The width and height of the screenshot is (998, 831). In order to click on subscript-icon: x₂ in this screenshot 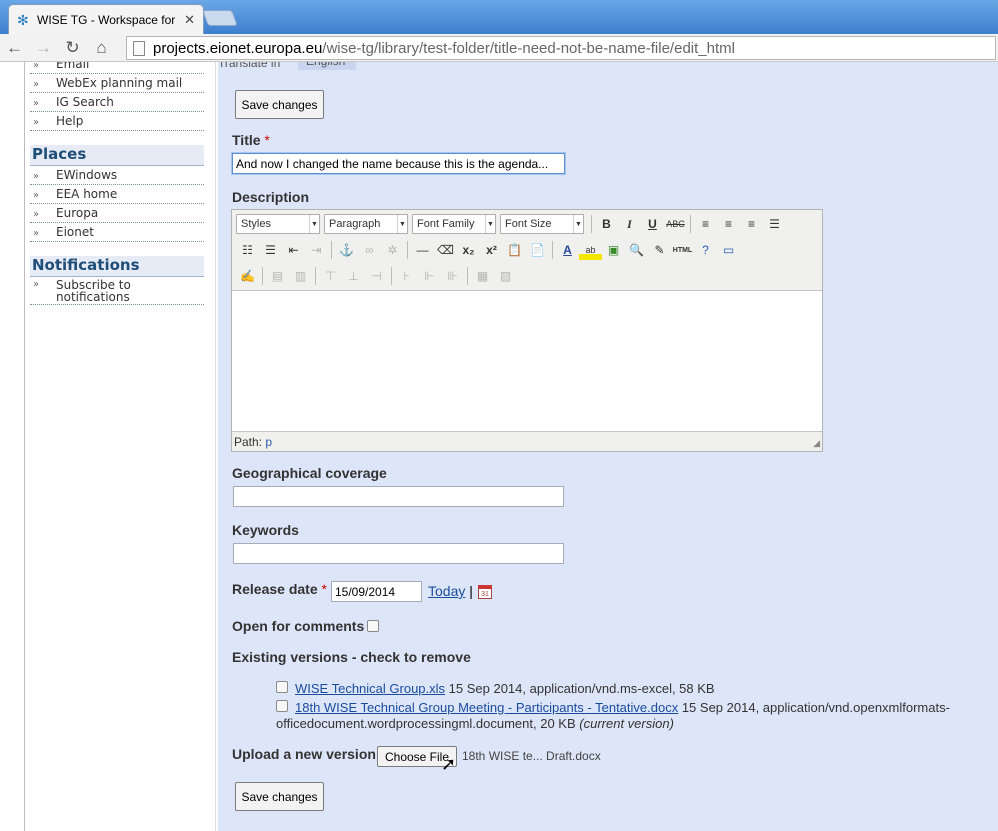, I will do `click(468, 250)`.